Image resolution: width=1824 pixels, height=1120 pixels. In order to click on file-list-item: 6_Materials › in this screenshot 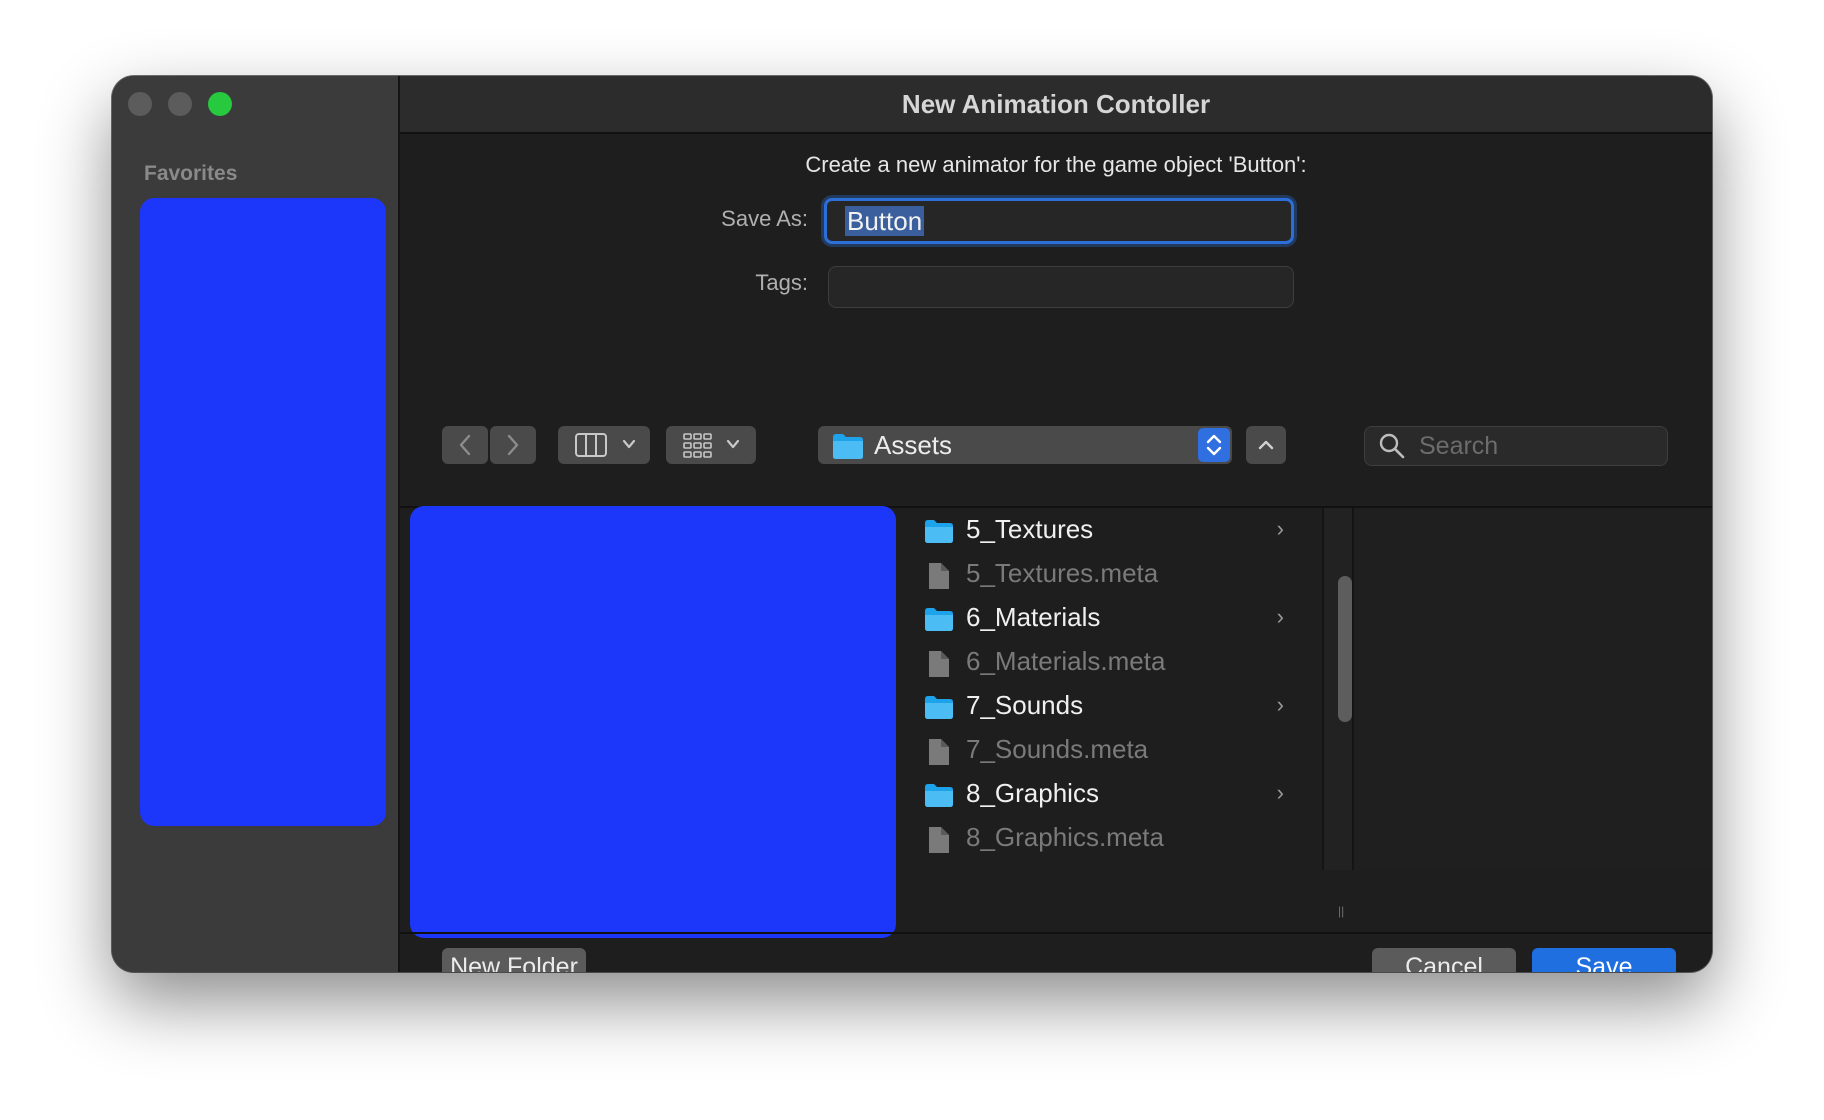, I will do `click(1117, 618)`.